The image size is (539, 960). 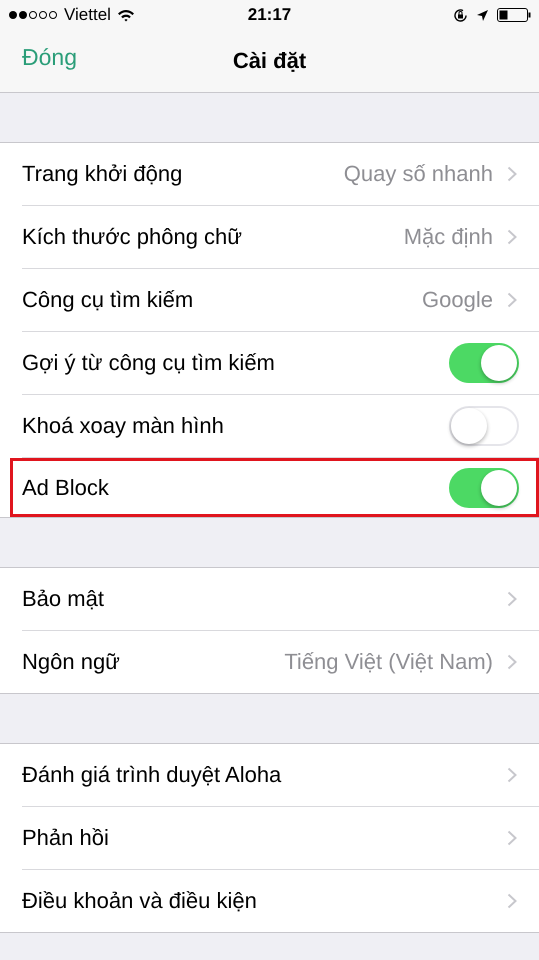 What do you see at coordinates (149, 363) in the screenshot?
I see `row-label: Gợi ý từ công cụ tìm kiếm` at bounding box center [149, 363].